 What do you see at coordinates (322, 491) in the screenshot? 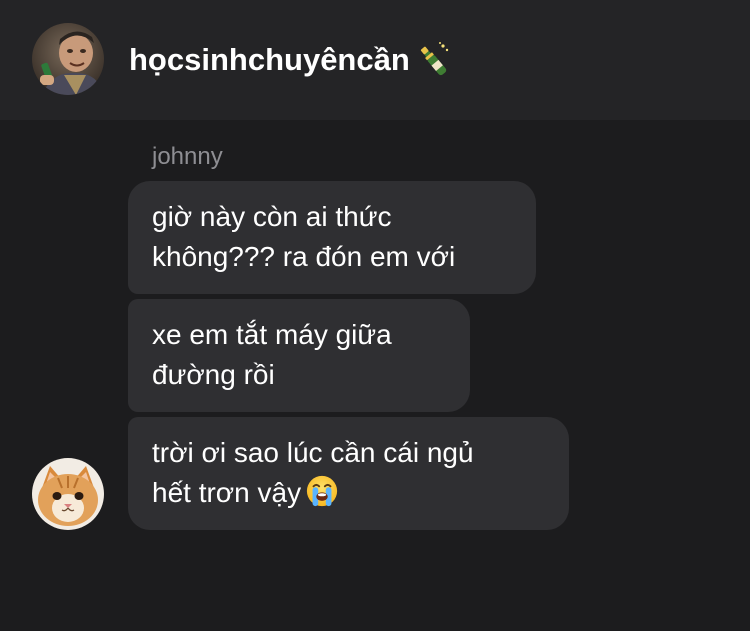
I see `loudly-crying-face-icon` at bounding box center [322, 491].